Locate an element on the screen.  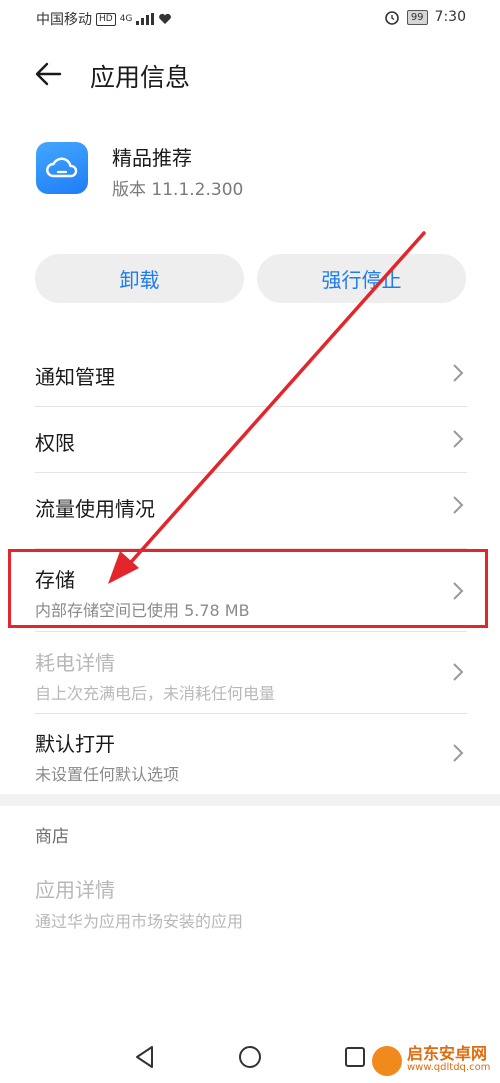
watermark-url: www.qdltdq.com is located at coordinates (449, 1067).